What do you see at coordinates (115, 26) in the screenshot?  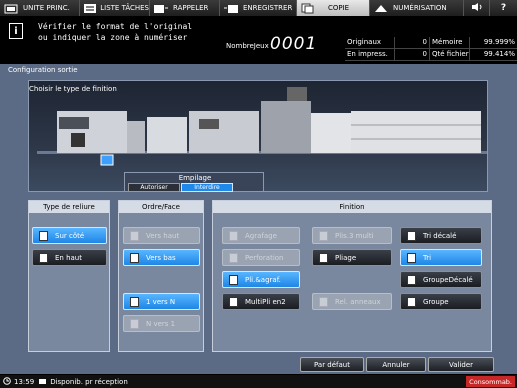 I see `message-line-1: Vérifier le format de l'original` at bounding box center [115, 26].